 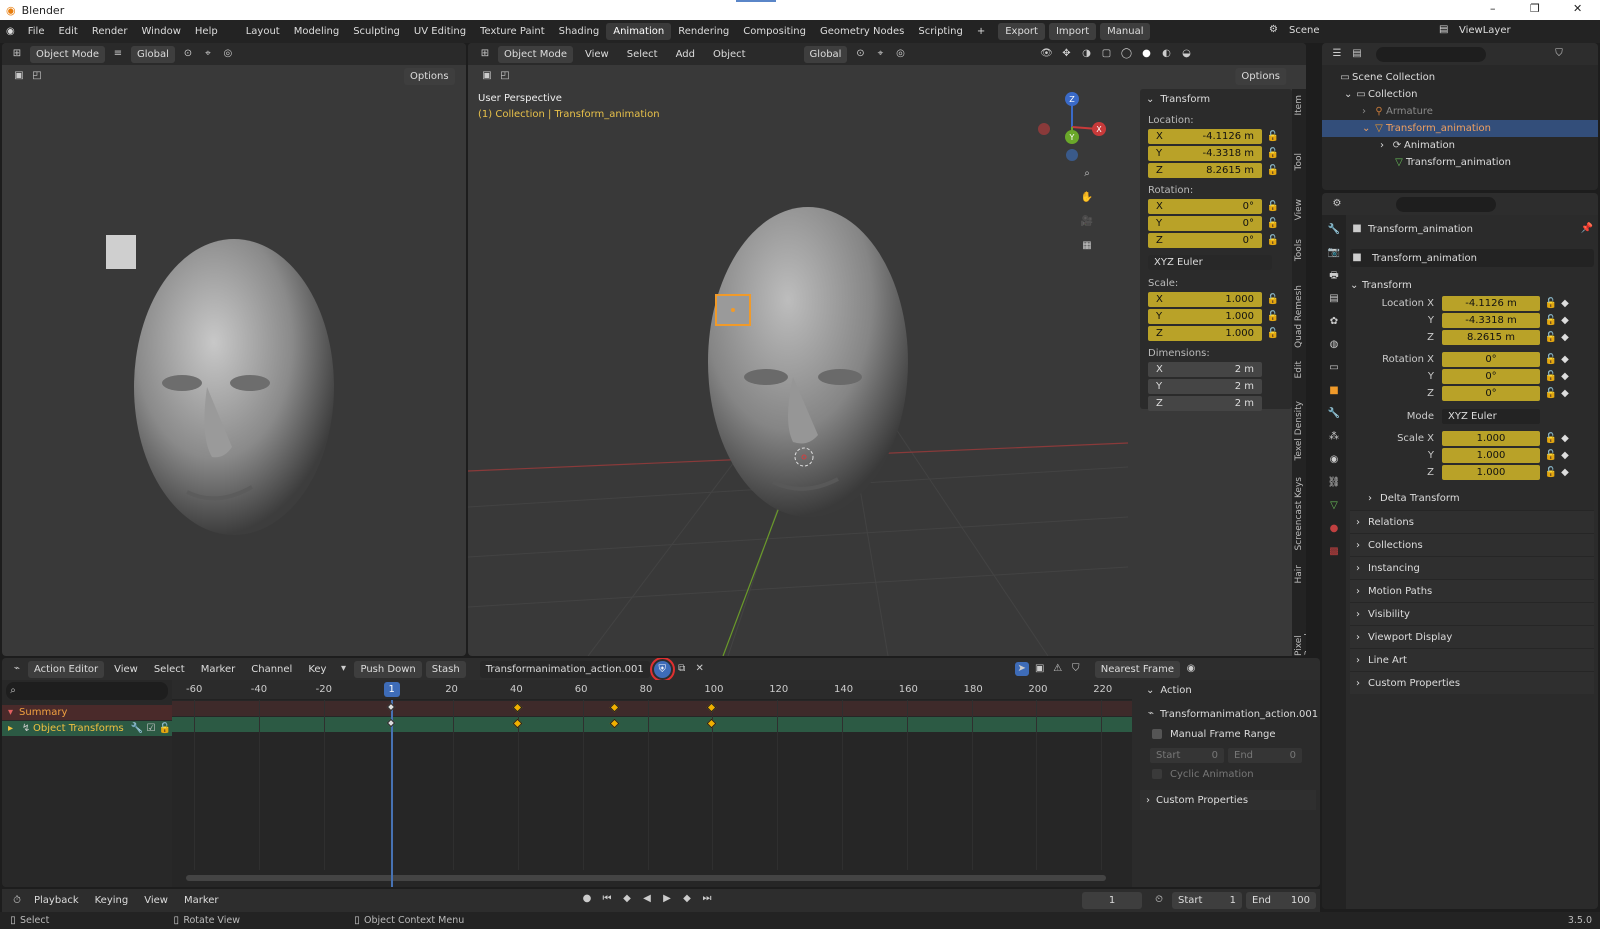 What do you see at coordinates (1460, 128) in the screenshot?
I see `outliner-transform-animation: ⌄ ▽ Transform_animation` at bounding box center [1460, 128].